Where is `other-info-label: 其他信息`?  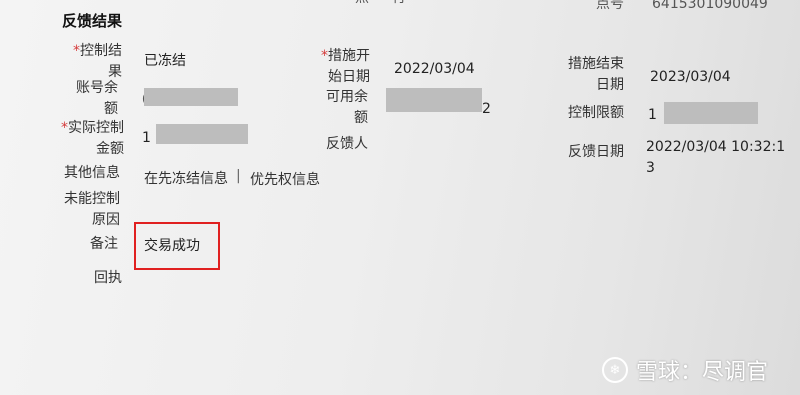
other-info-label: 其他信息 is located at coordinates (92, 173).